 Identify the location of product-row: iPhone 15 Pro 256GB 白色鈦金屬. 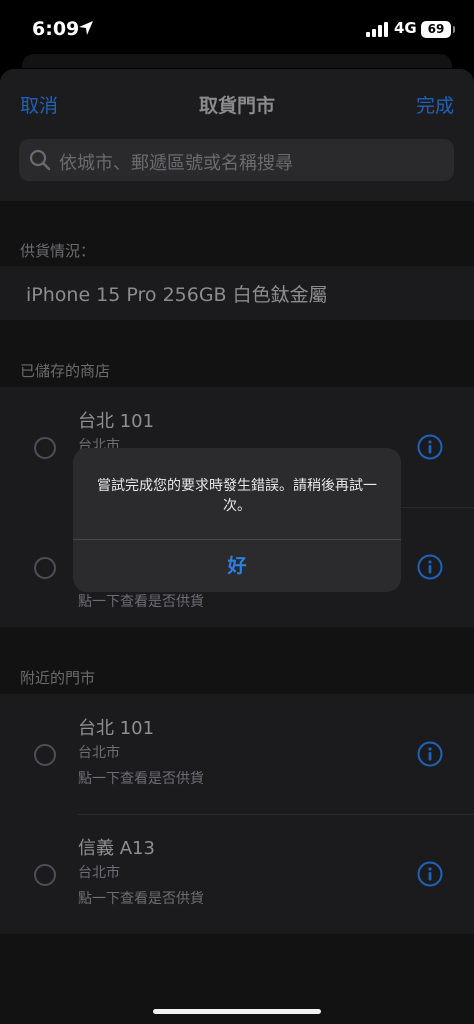
(237, 293).